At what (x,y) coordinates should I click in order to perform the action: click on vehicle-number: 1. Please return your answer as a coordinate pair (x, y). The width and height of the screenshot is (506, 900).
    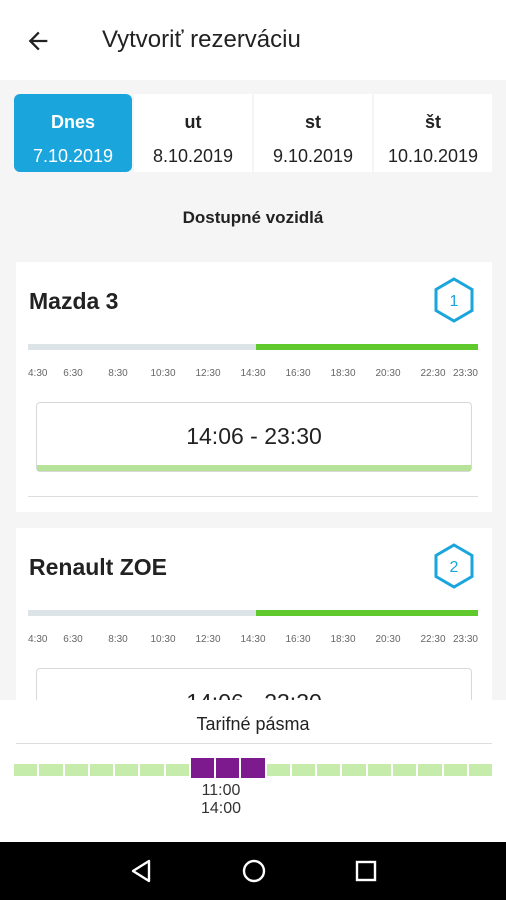
    Looking at the image, I should click on (454, 301).